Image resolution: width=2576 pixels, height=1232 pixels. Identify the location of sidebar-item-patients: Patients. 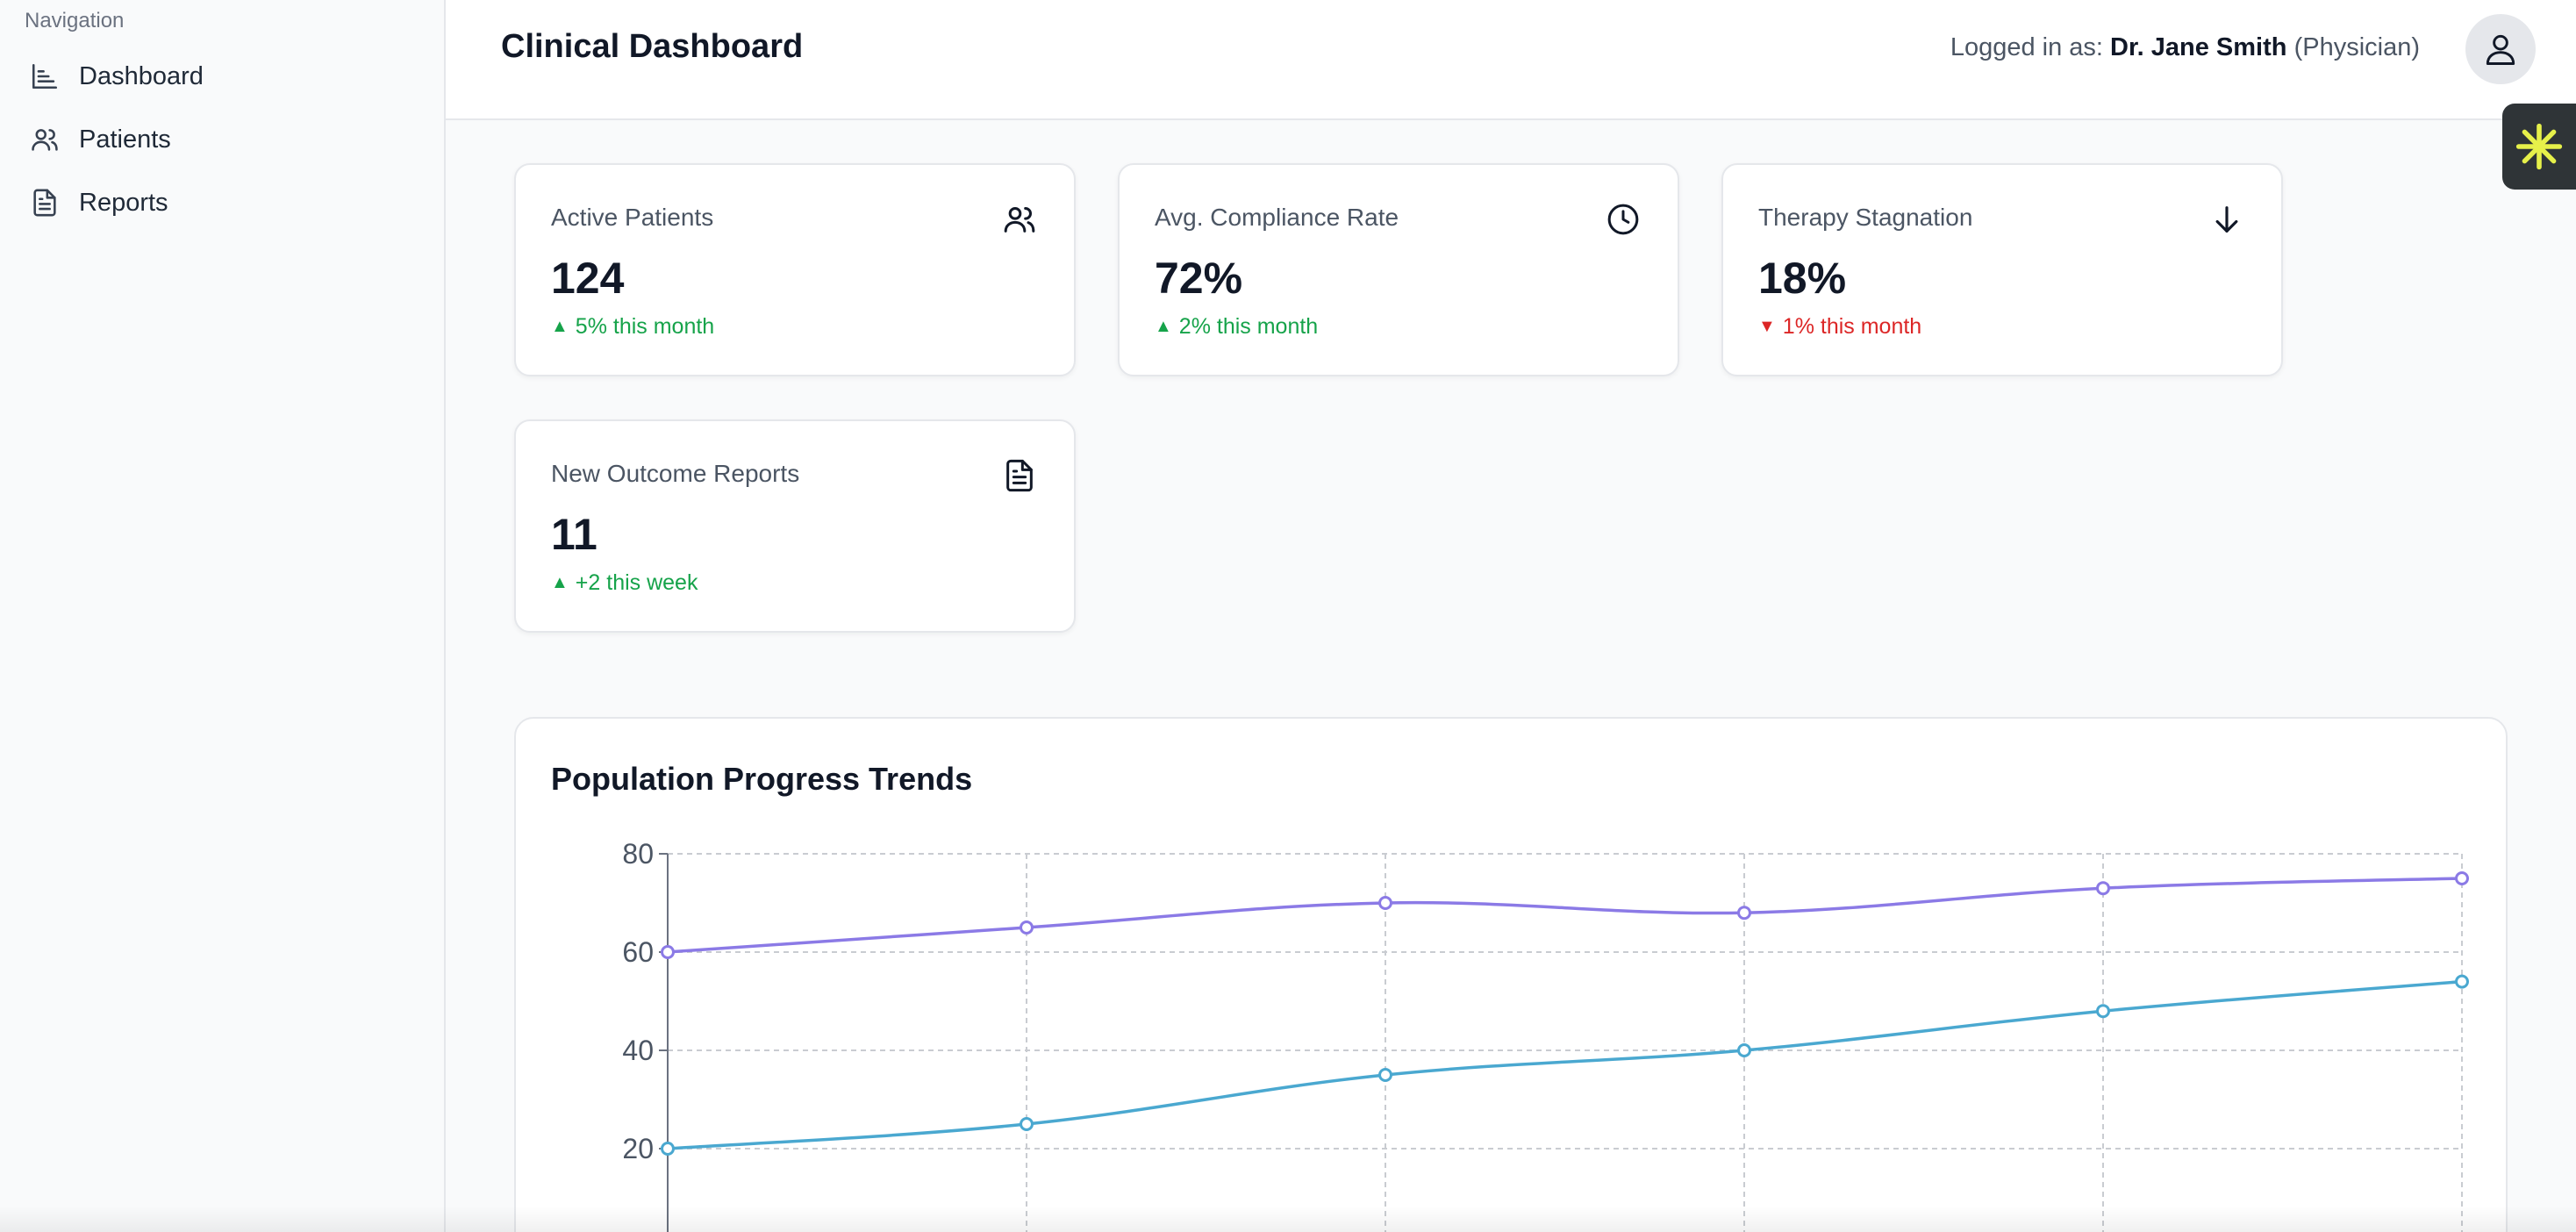
(218, 139).